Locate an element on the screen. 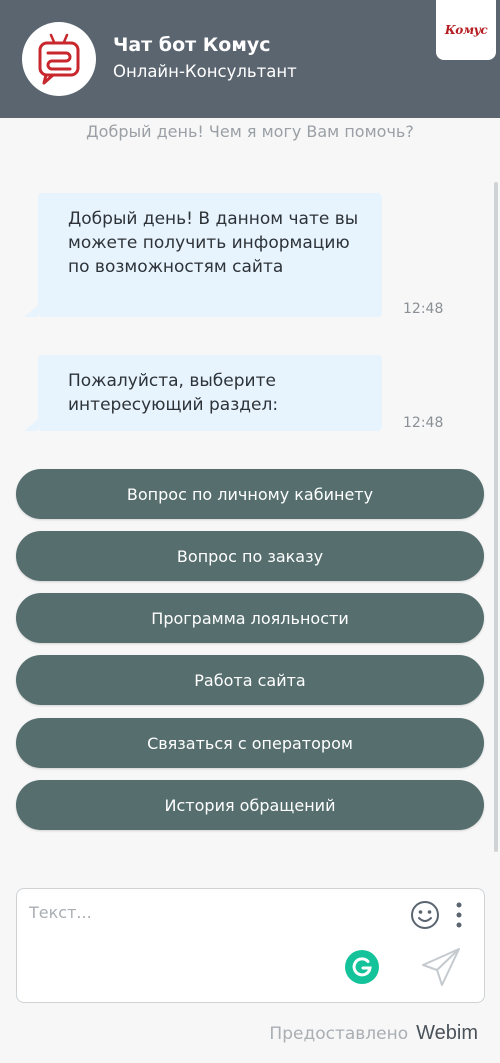  grammarly-icon is located at coordinates (362, 967).